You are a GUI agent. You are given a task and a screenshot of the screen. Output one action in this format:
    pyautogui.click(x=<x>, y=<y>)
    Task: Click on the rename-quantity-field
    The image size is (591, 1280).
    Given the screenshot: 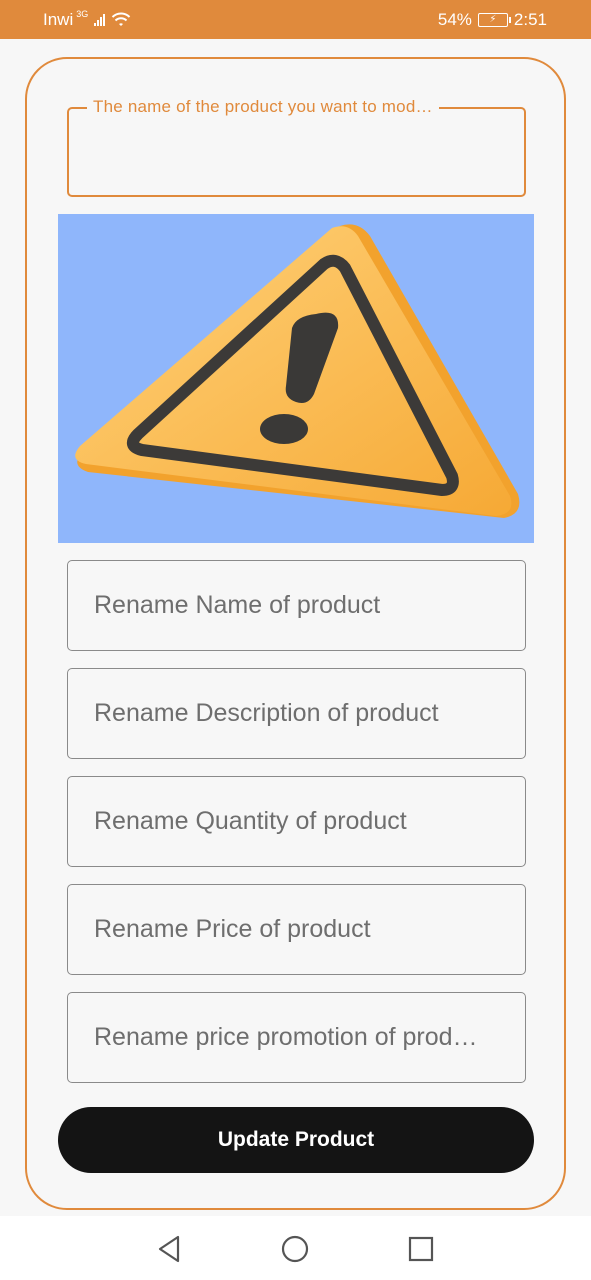 What is the action you would take?
    pyautogui.click(x=296, y=821)
    